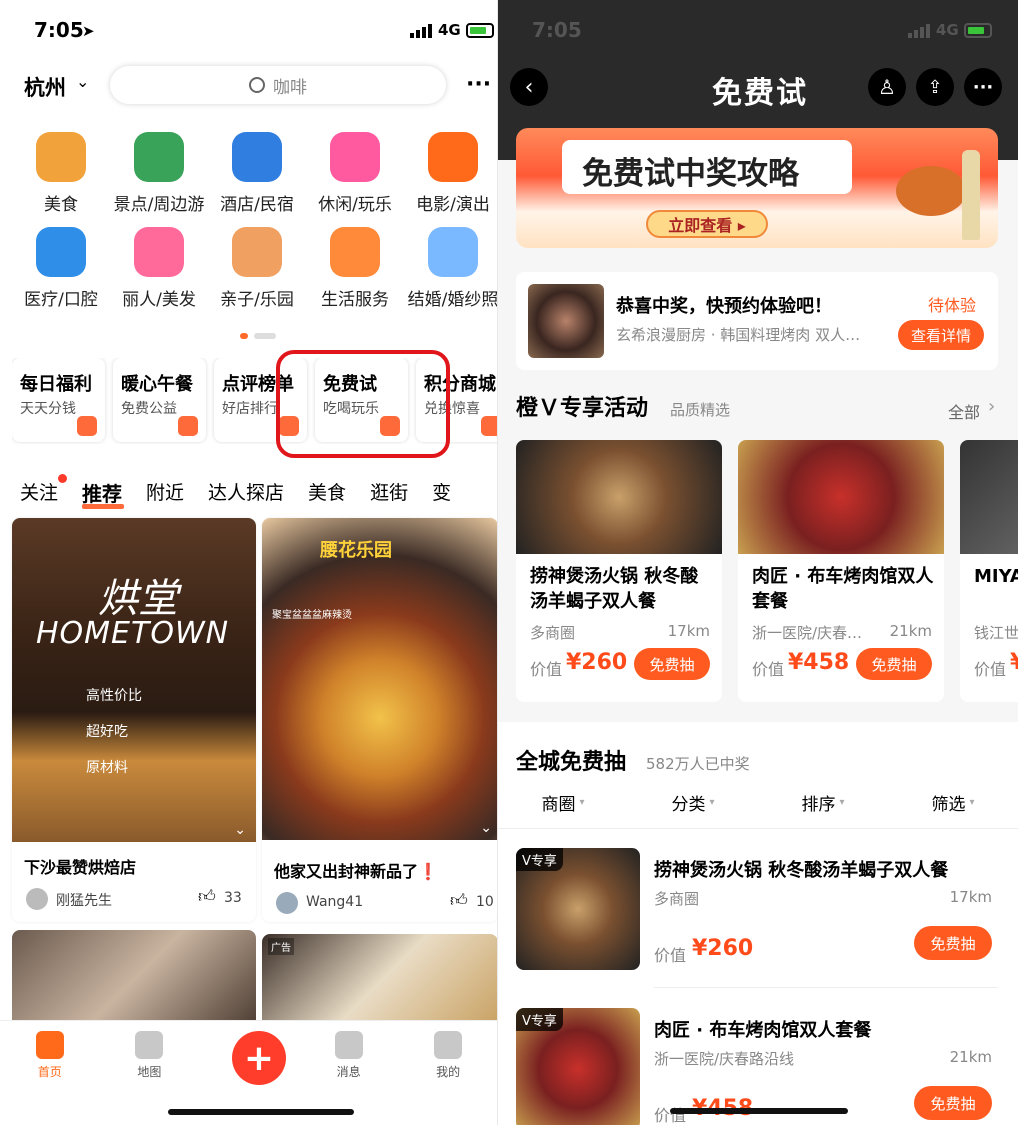 The height and width of the screenshot is (1125, 1018). What do you see at coordinates (910, 631) in the screenshot?
I see `vip-card-distance: 21km` at bounding box center [910, 631].